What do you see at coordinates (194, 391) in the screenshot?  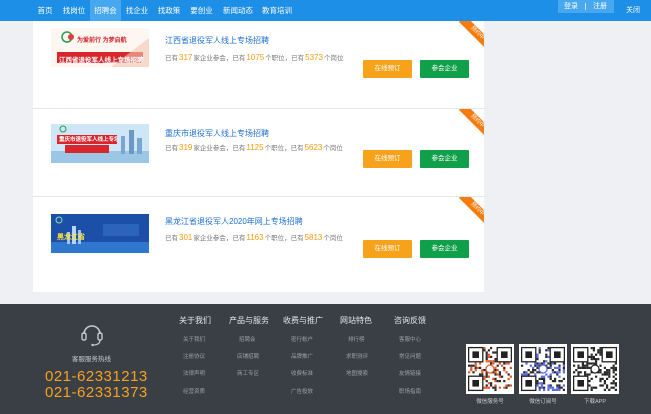 I see `footer-link: 经营资质` at bounding box center [194, 391].